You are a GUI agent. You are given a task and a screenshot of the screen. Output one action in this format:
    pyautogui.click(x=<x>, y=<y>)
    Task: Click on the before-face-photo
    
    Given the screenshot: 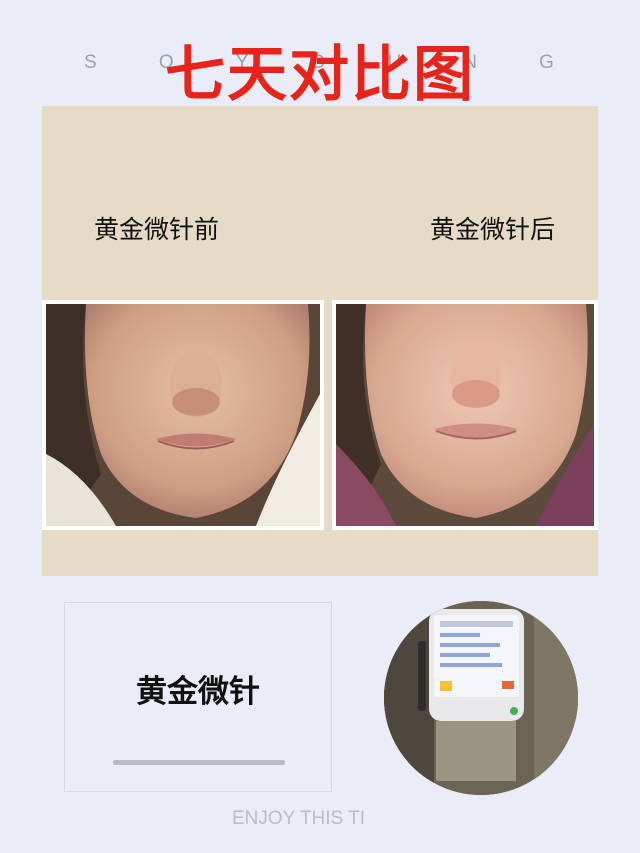 What is the action you would take?
    pyautogui.click(x=183, y=415)
    